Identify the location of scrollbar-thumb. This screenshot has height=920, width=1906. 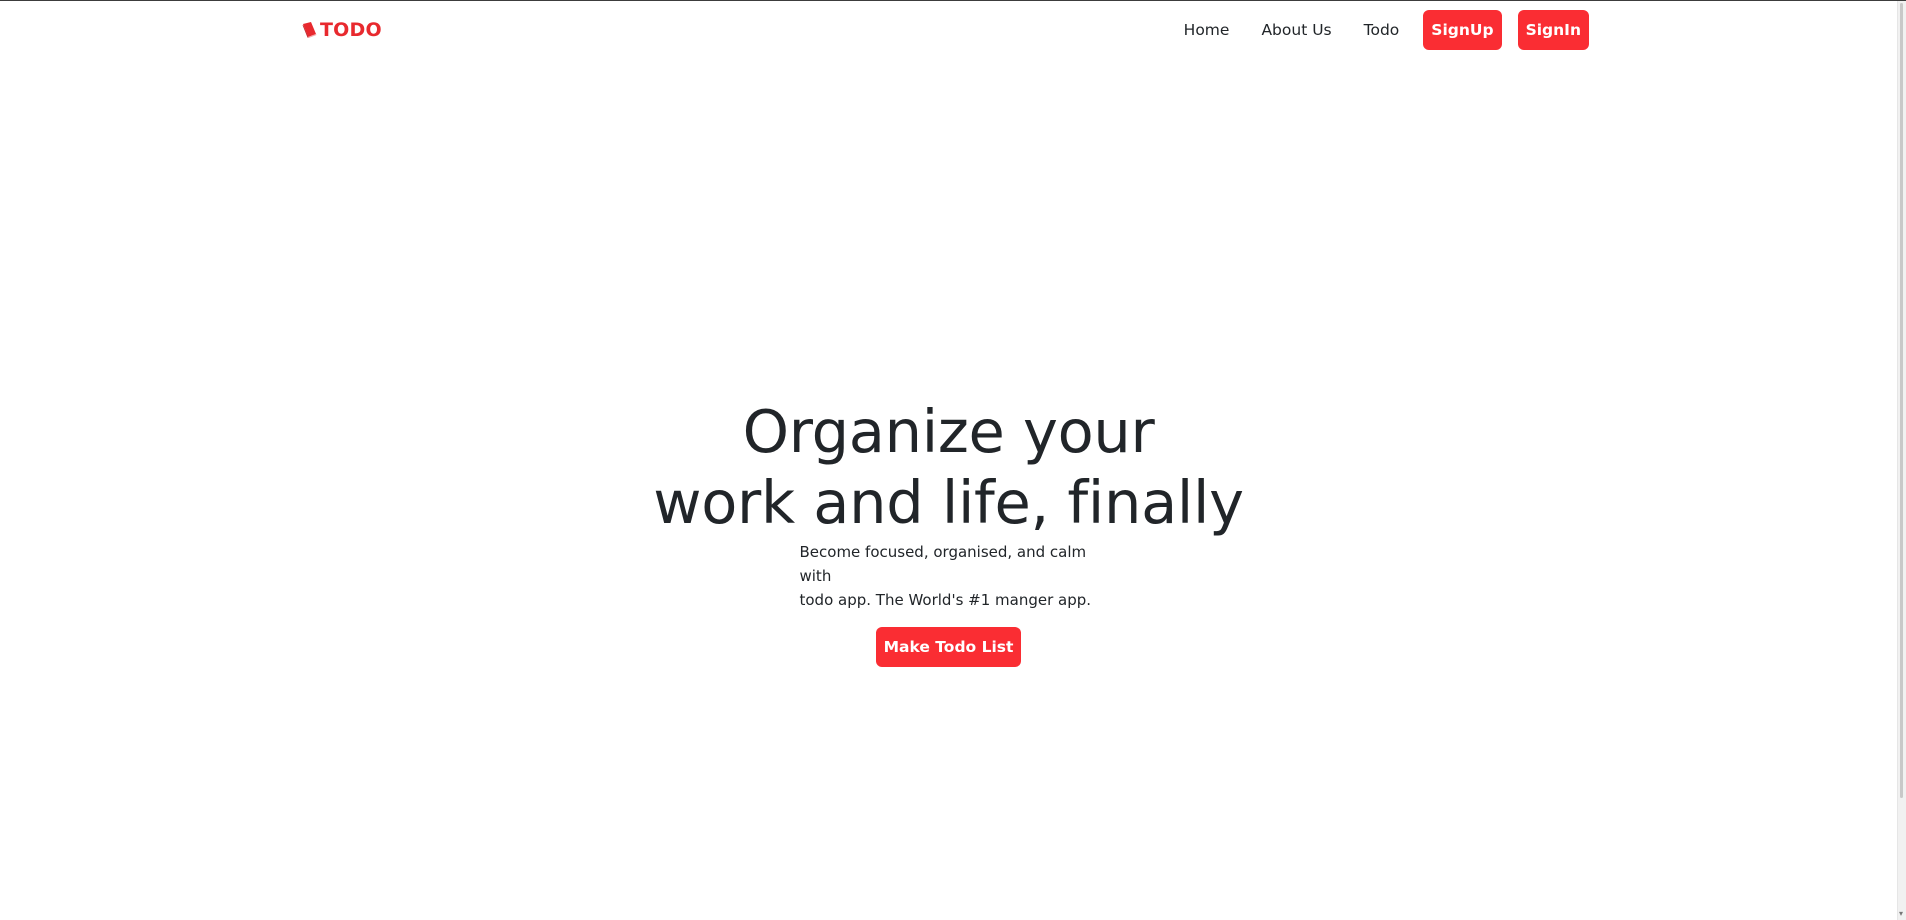
(1901, 400).